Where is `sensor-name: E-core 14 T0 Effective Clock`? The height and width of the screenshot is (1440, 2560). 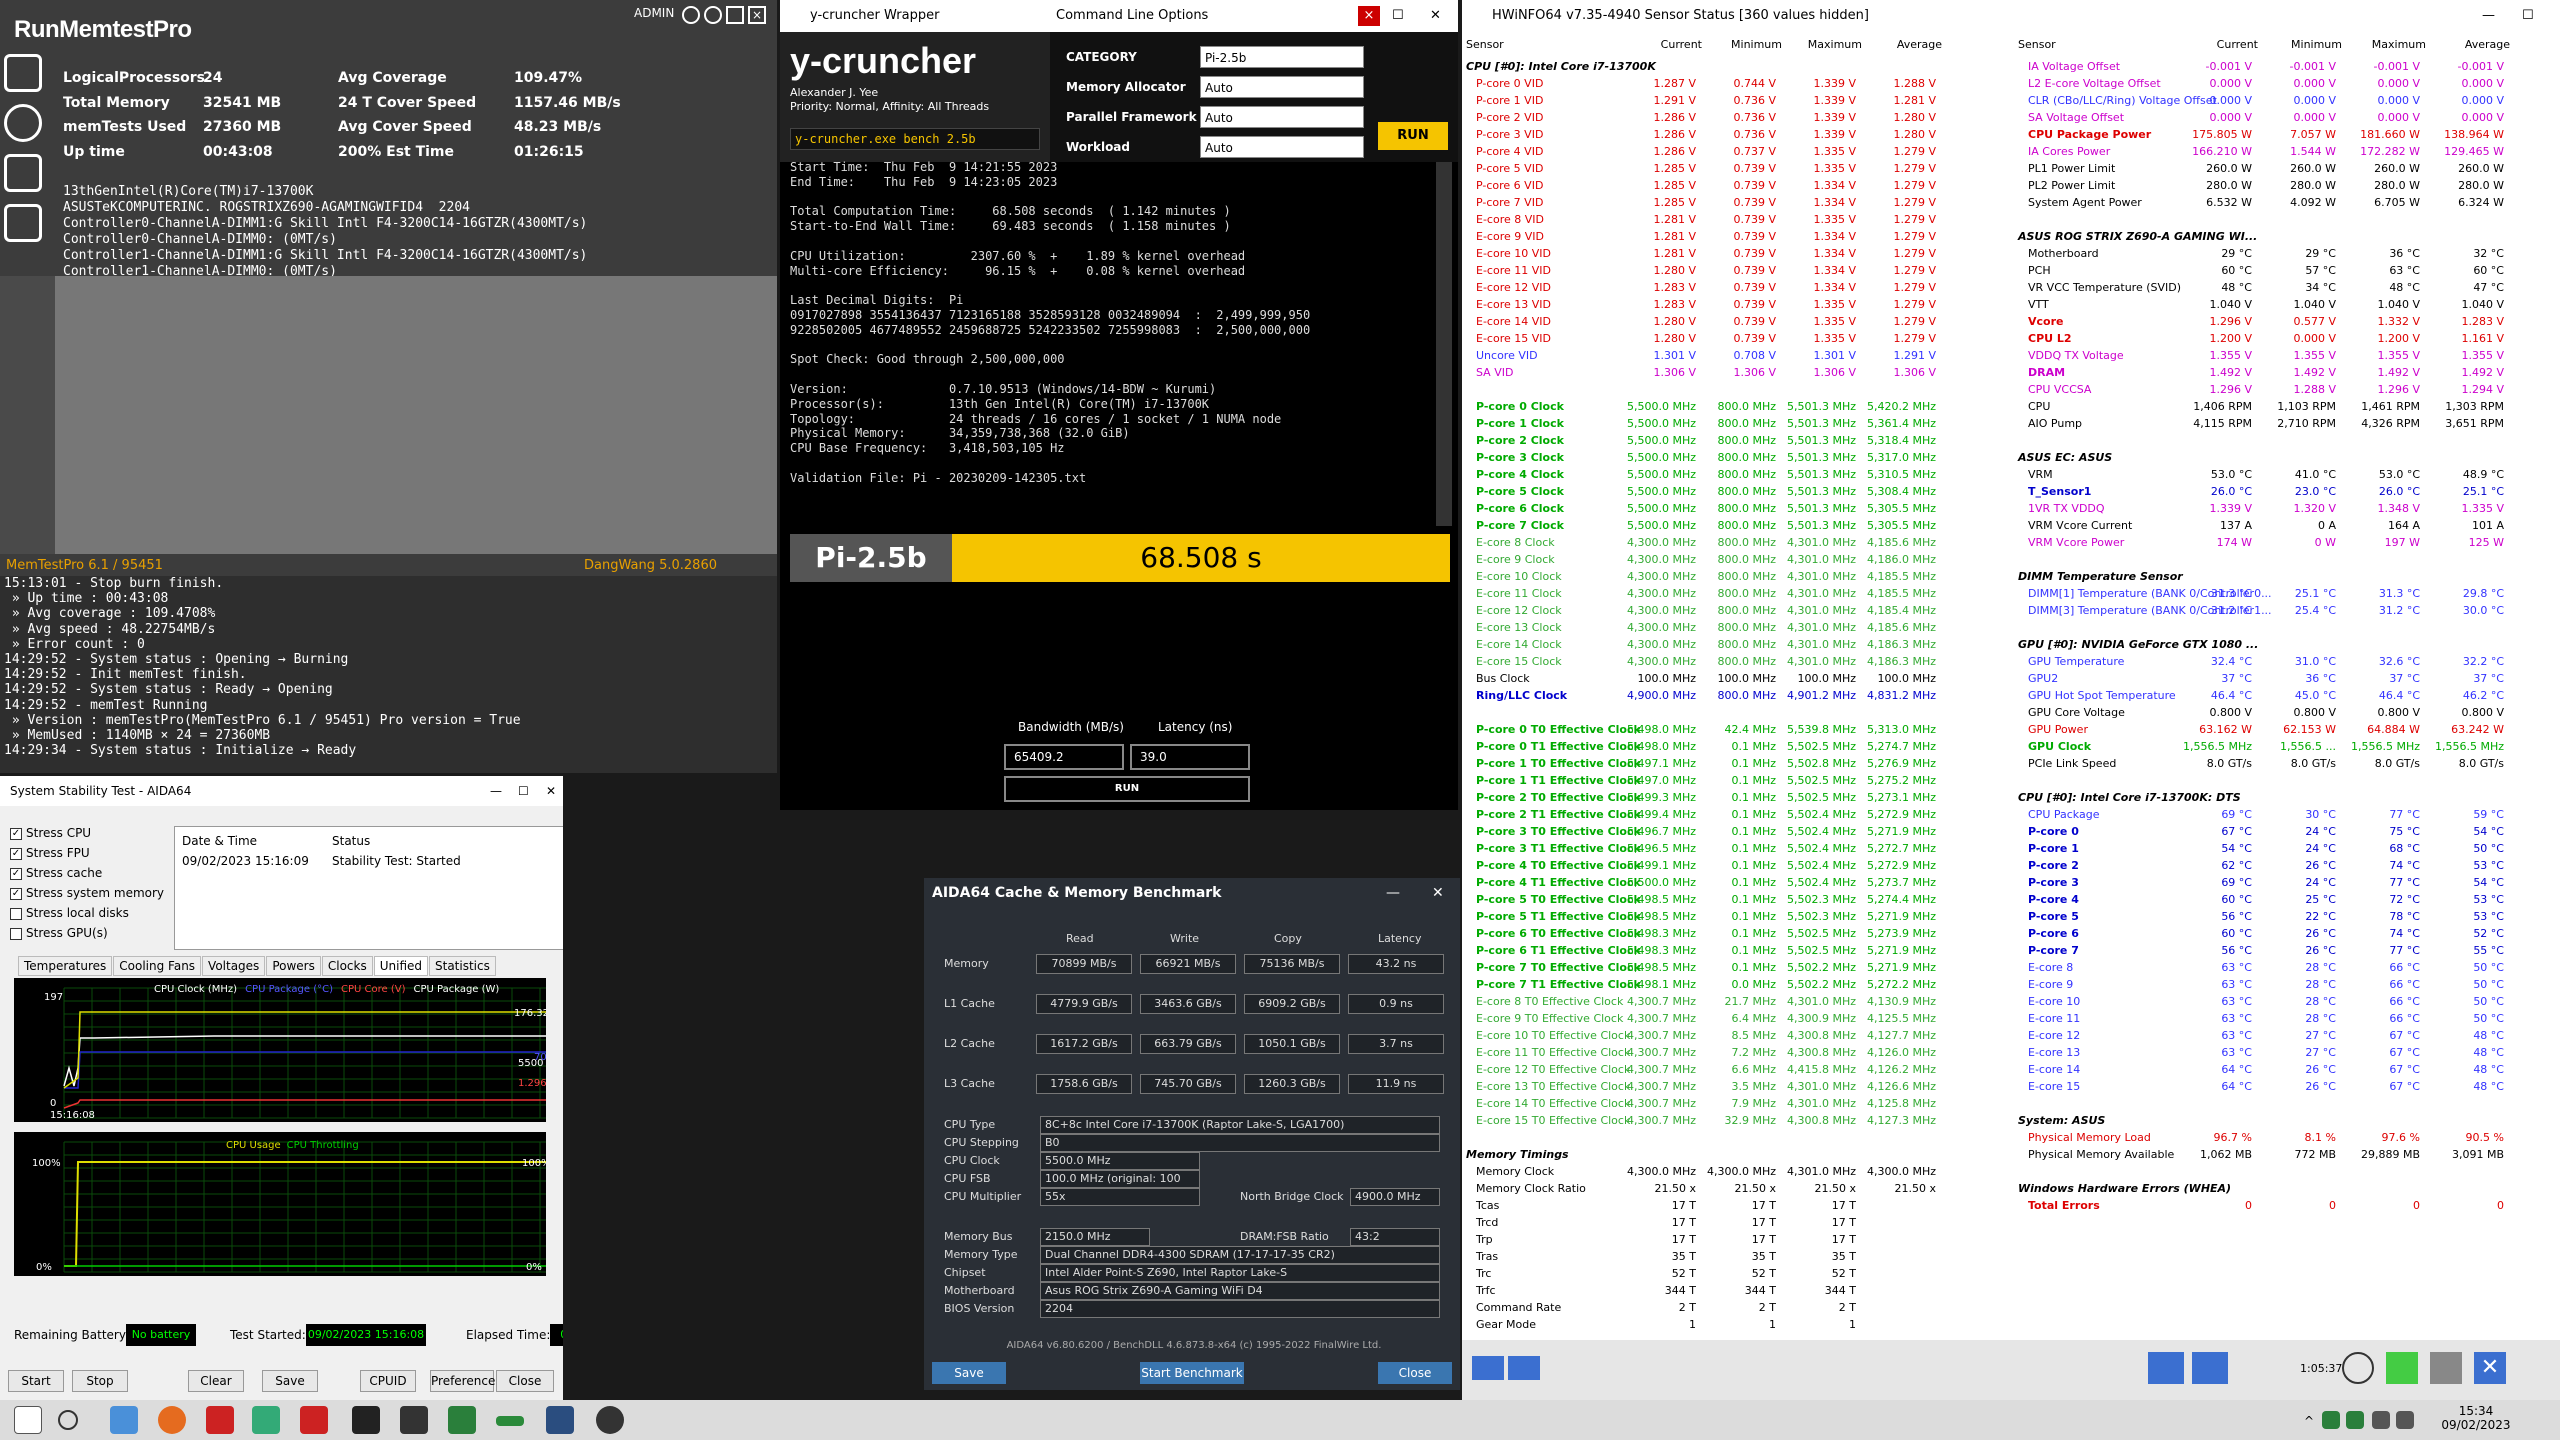
sensor-name: E-core 14 T0 Effective Clock is located at coordinates (1553, 1103).